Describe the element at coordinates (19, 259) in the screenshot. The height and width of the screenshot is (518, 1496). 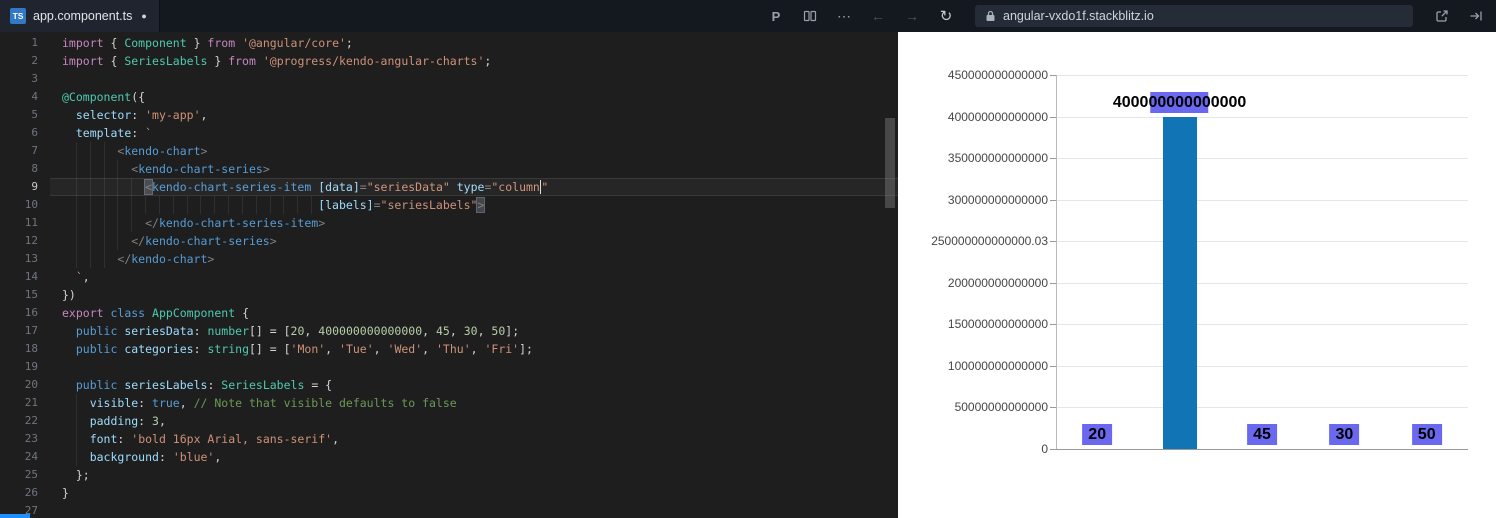
I see `line-number: 13` at that location.